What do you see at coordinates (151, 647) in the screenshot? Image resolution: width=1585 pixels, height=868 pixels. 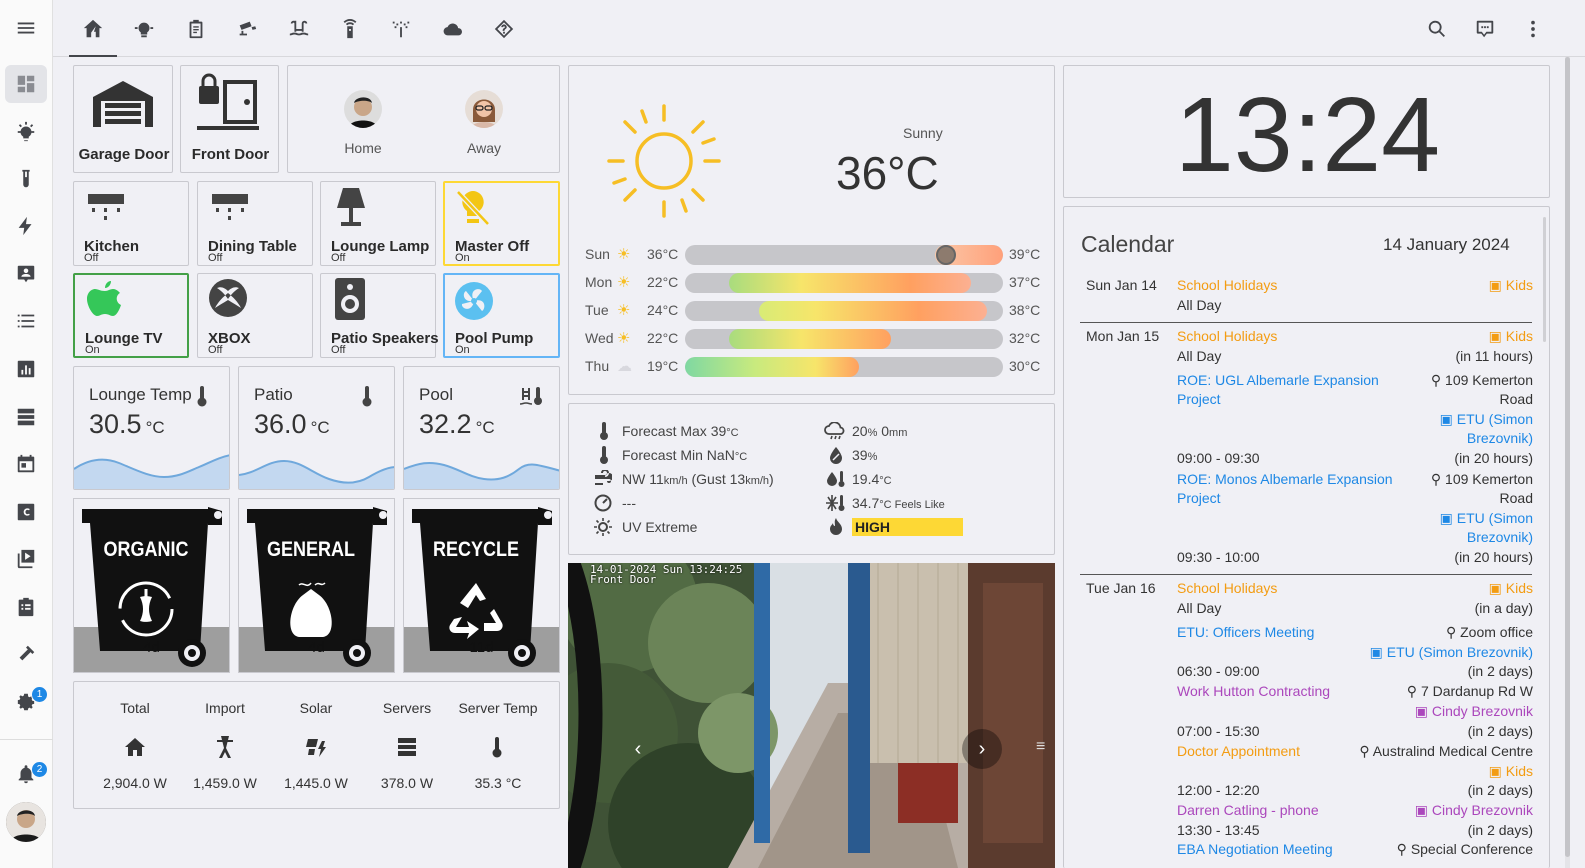 I see `bin-organic-days: 4d` at bounding box center [151, 647].